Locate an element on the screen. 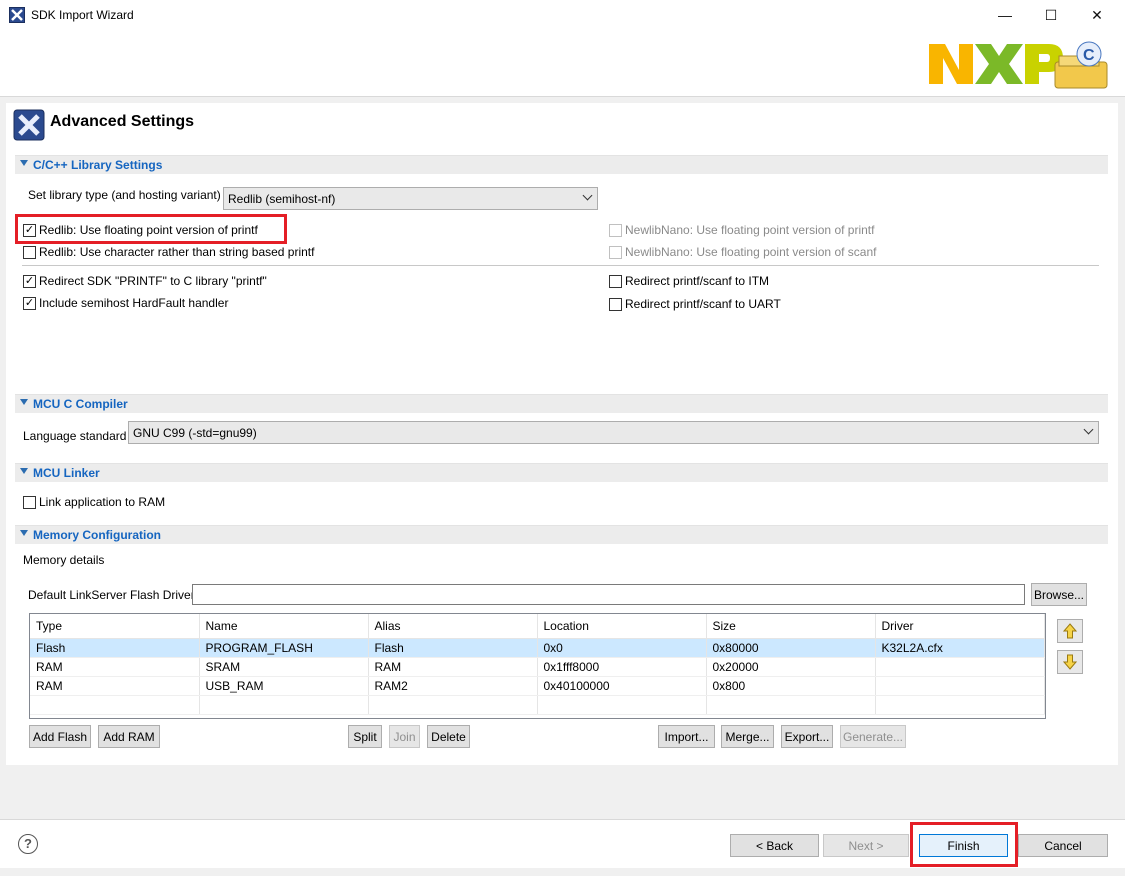 The image size is (1125, 876). help-icon: ? is located at coordinates (28, 844).